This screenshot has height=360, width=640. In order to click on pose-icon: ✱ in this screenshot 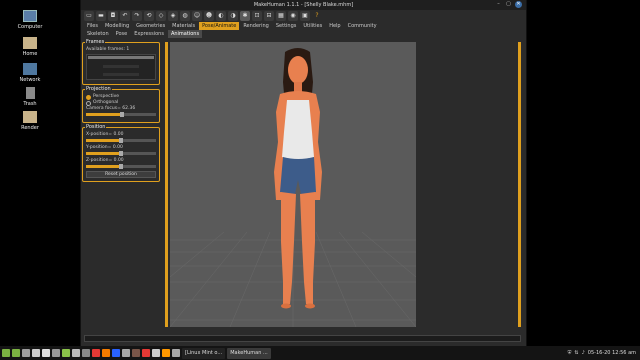, I will do `click(245, 16)`.